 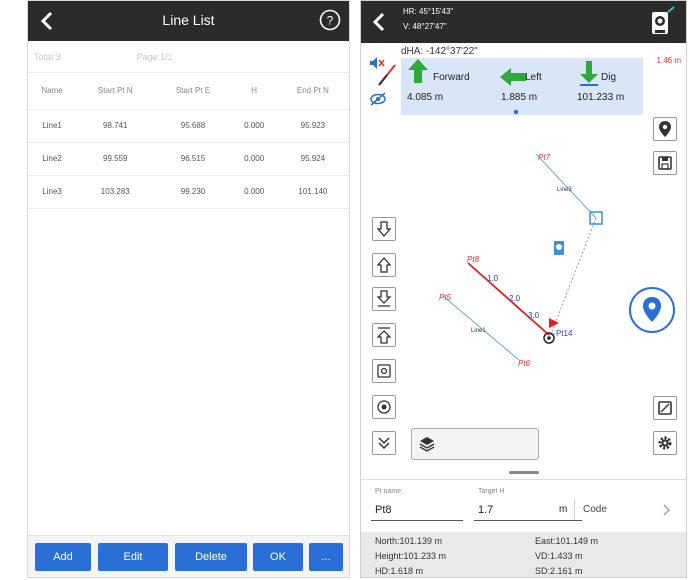 I want to click on sketch-button, so click(x=665, y=408).